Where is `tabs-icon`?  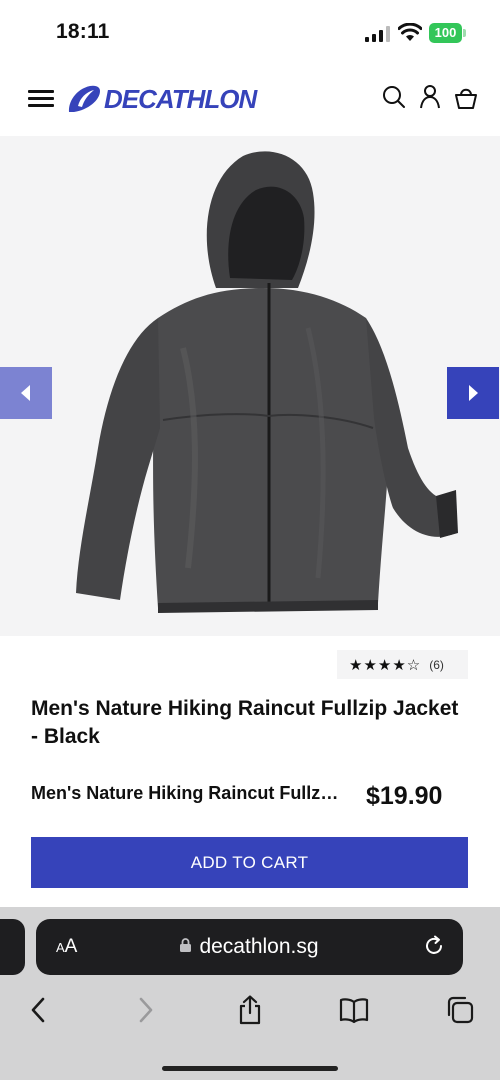
tabs-icon is located at coordinates (460, 1010).